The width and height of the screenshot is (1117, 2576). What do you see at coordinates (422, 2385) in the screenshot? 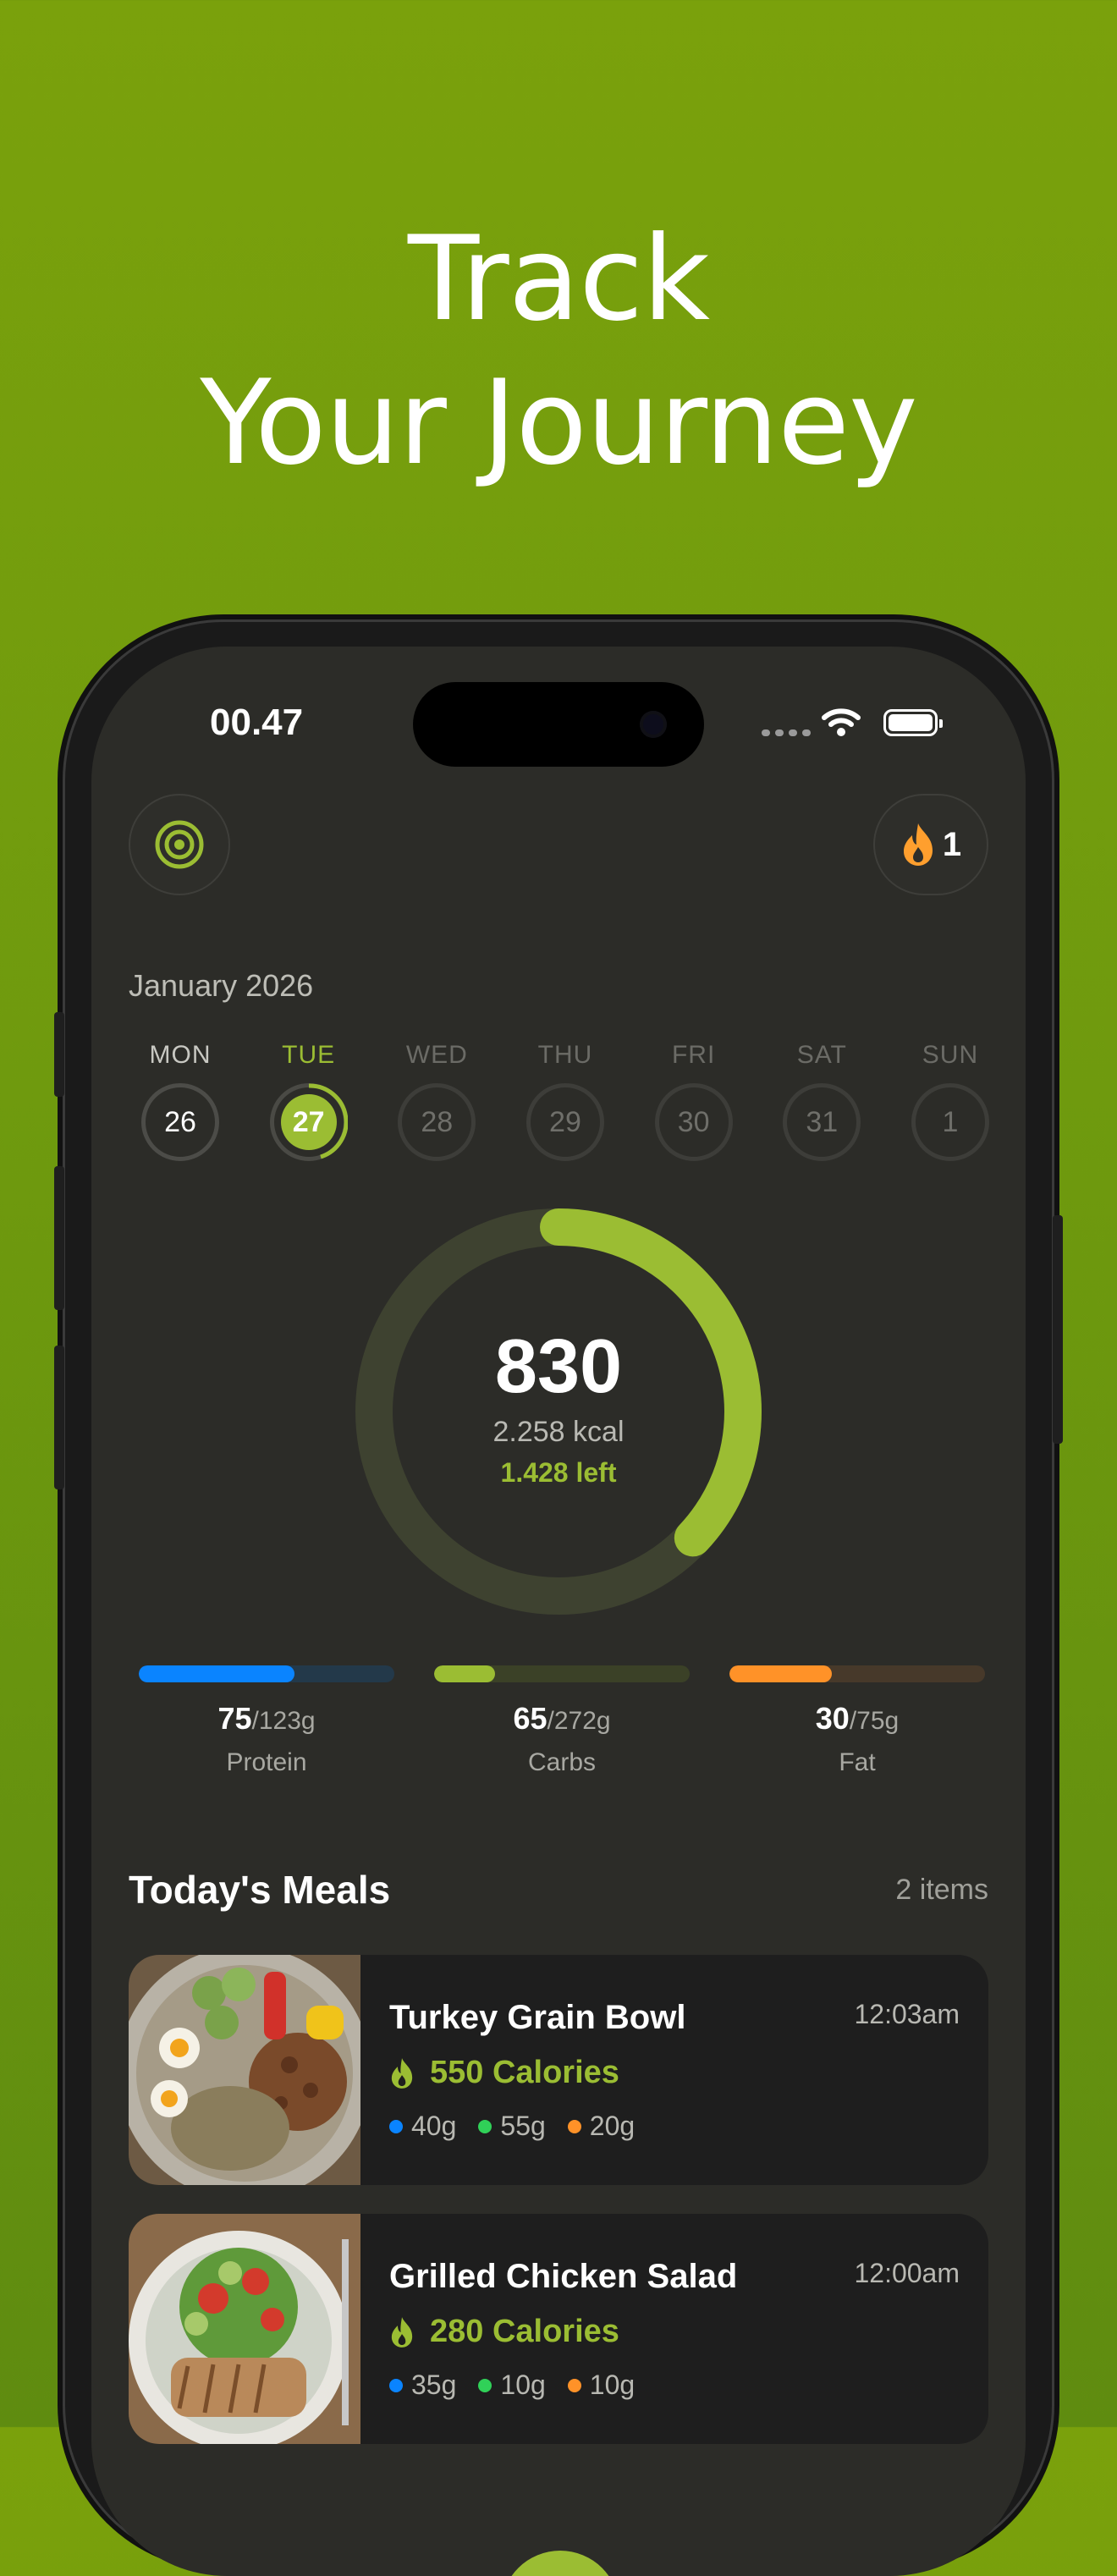
I see `meal-protein: 35g` at bounding box center [422, 2385].